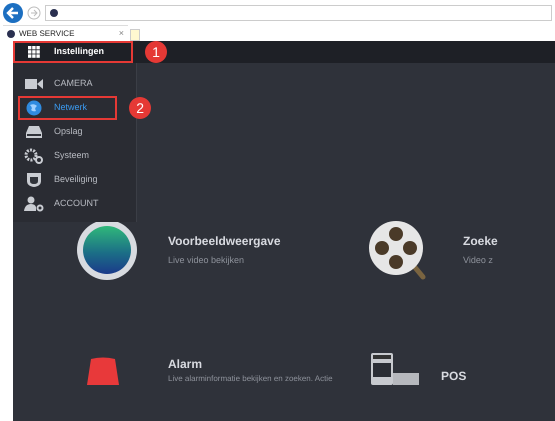 This screenshot has height=421, width=555. What do you see at coordinates (75, 180) in the screenshot?
I see `menu-item: Beveiliging` at bounding box center [75, 180].